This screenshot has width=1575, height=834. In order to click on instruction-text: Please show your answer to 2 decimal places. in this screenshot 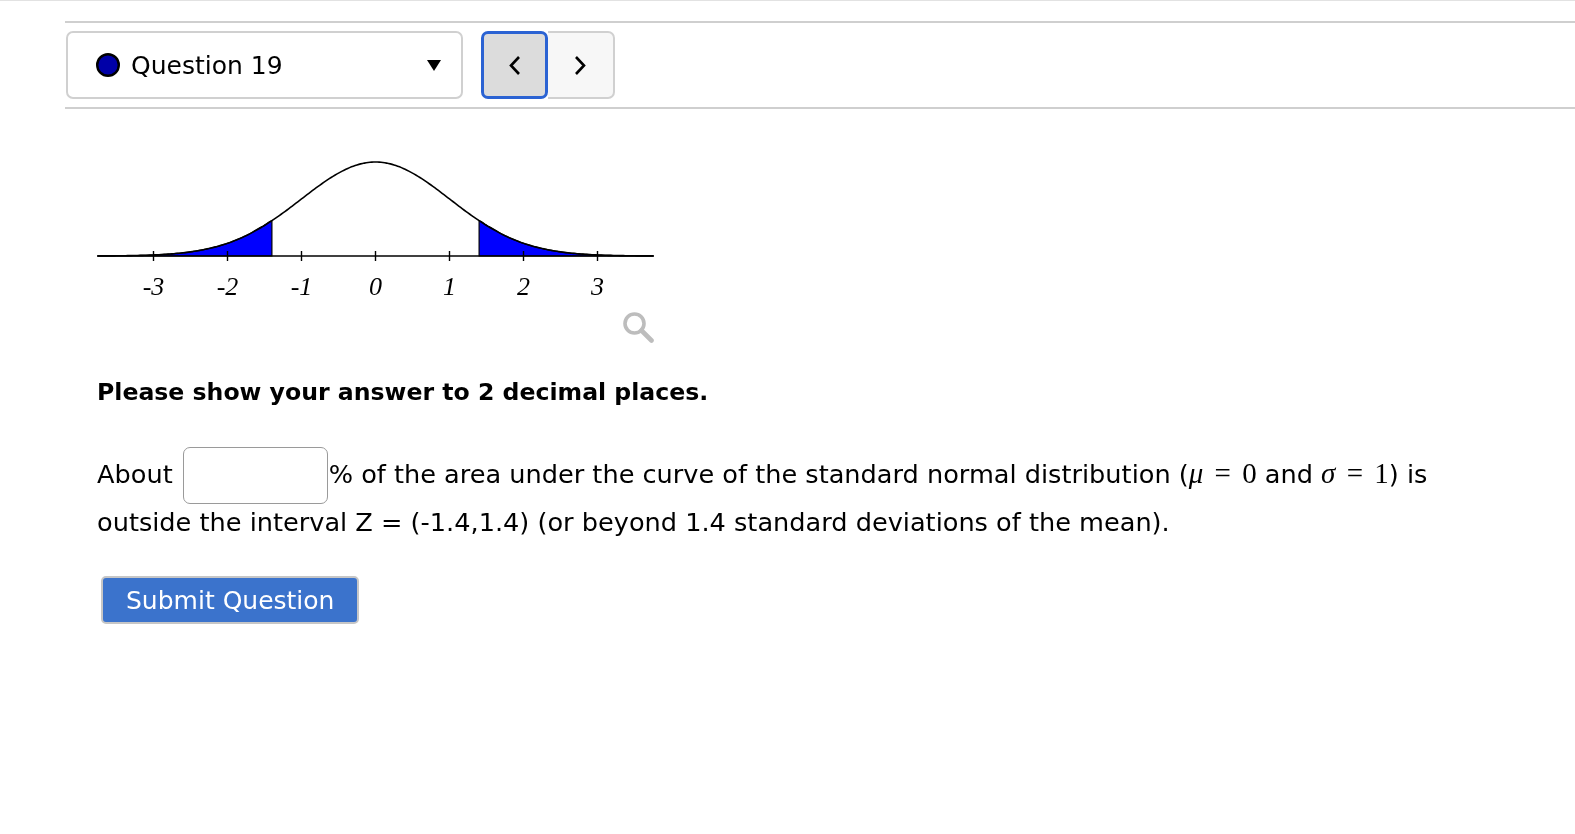, I will do `click(403, 392)`.